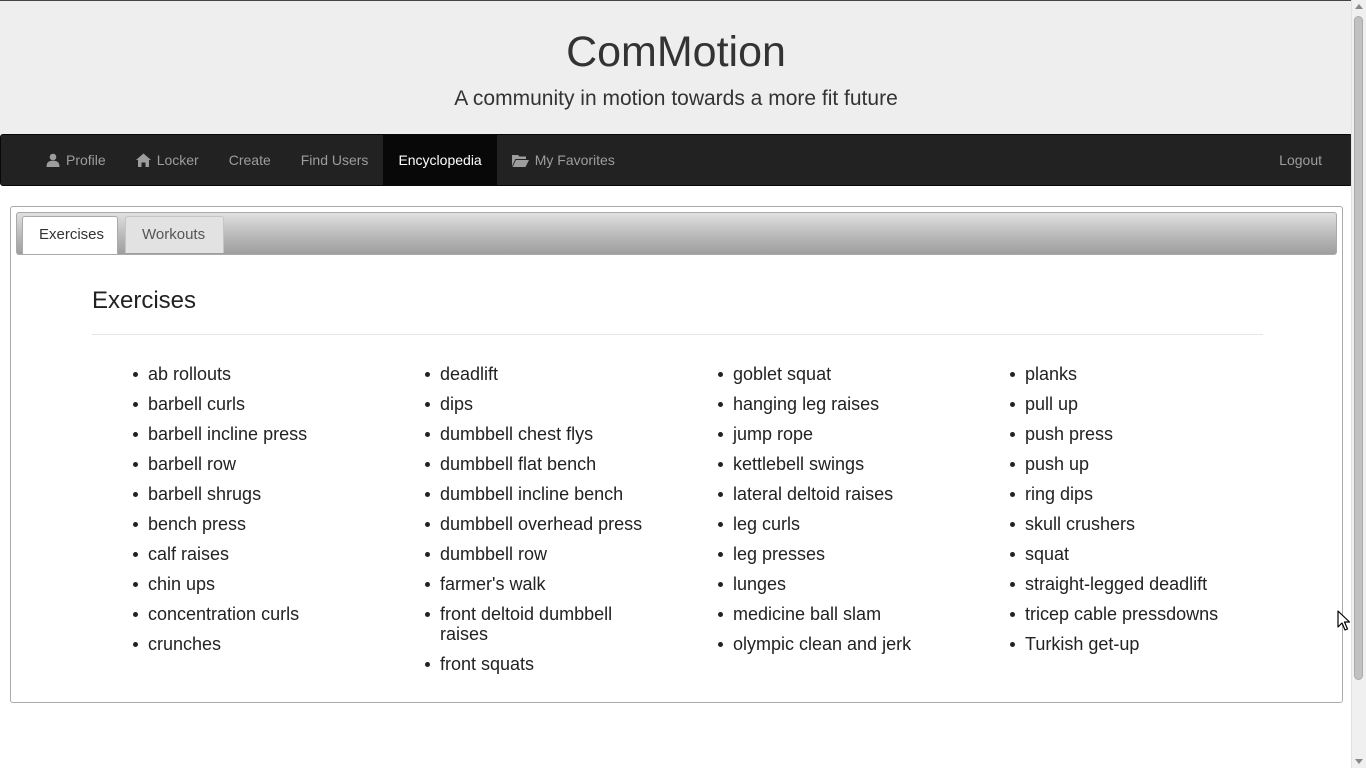  Describe the element at coordinates (540, 434) in the screenshot. I see `exercise-link: dumbbell chest flys` at that location.